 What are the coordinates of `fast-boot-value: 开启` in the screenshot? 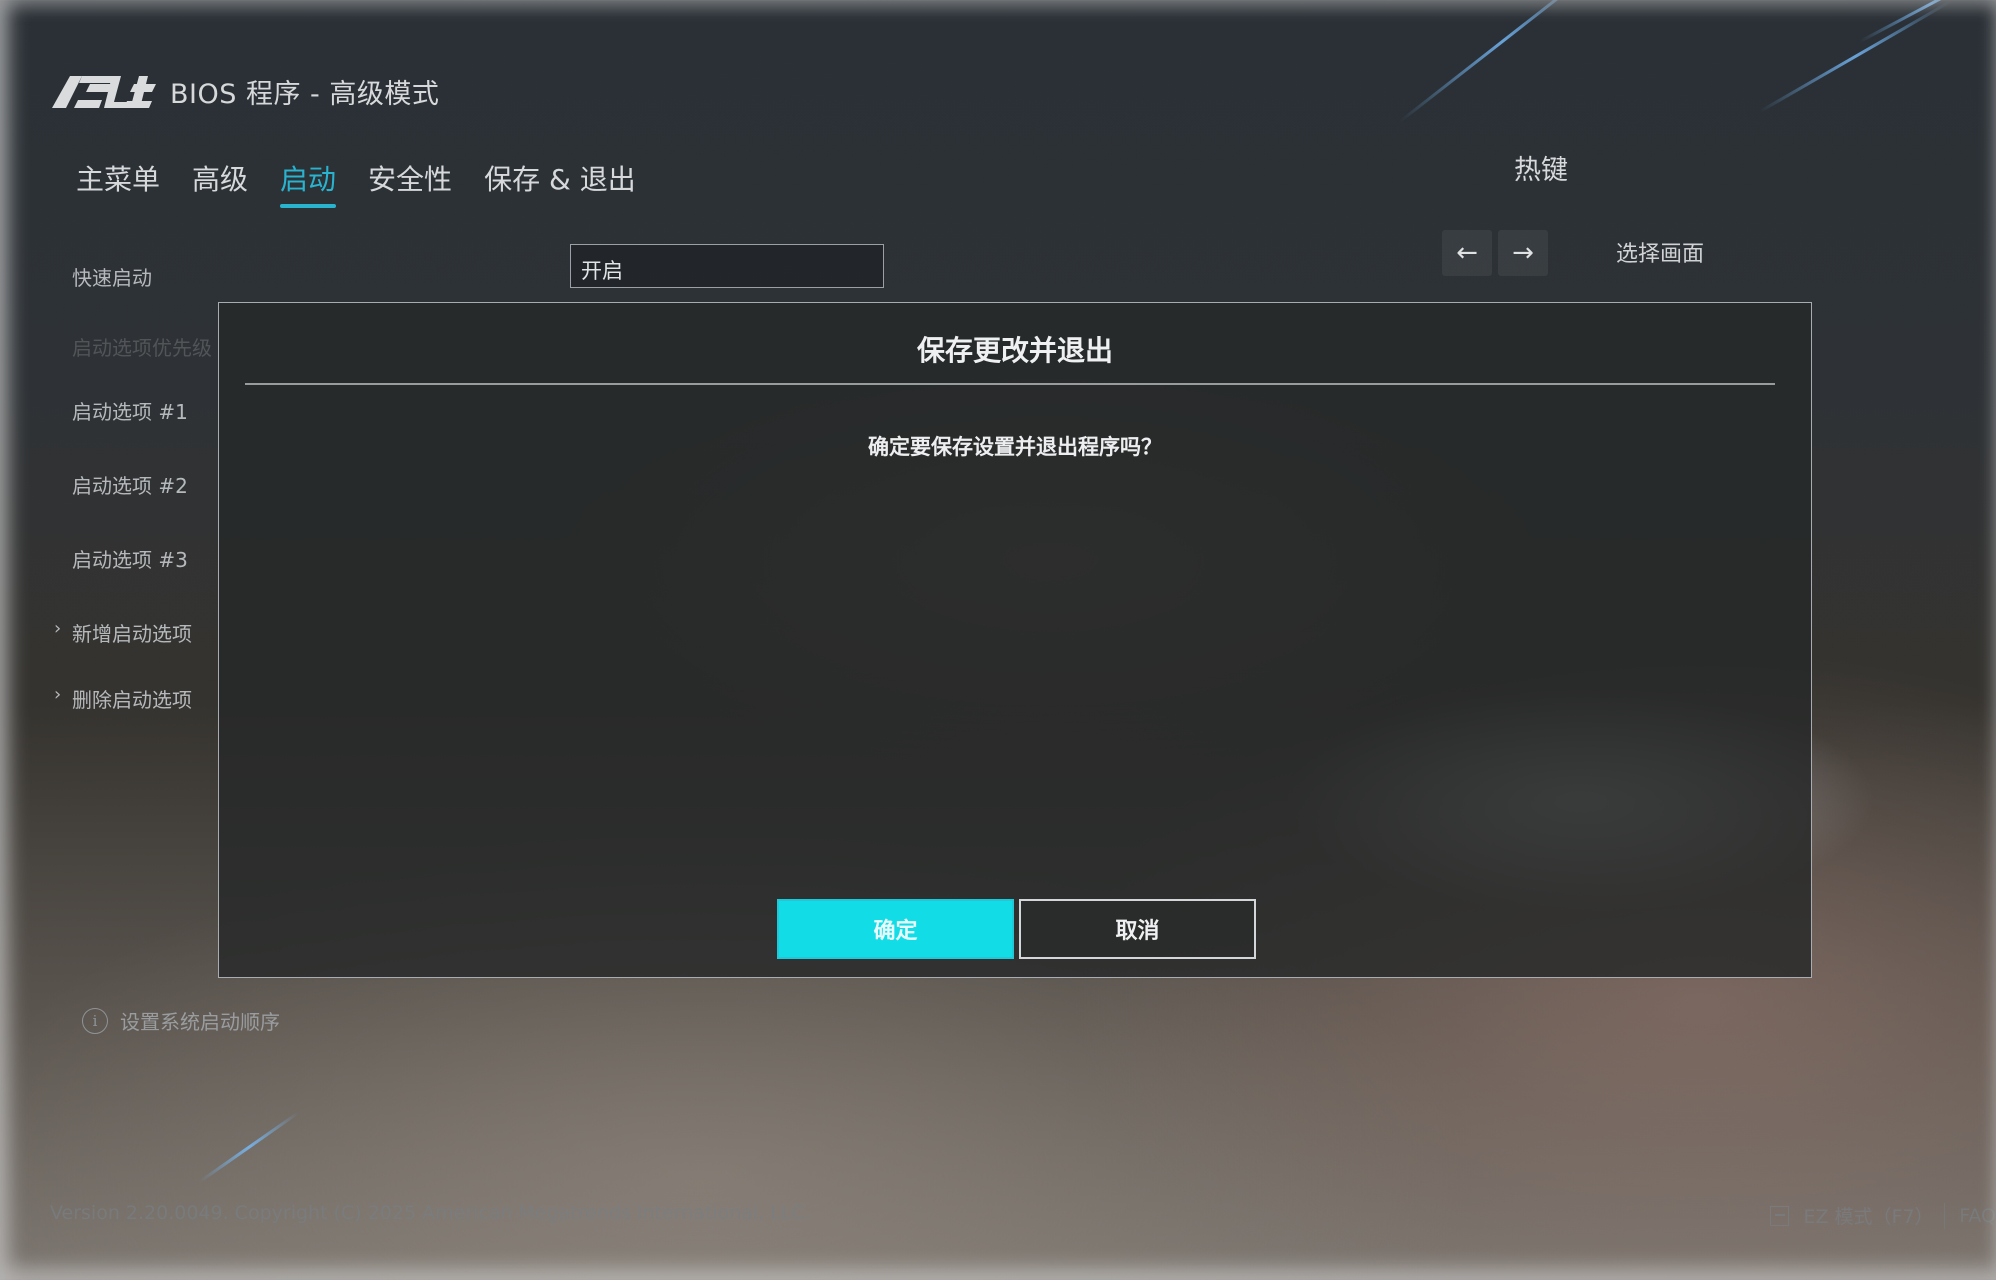 It's located at (727, 266).